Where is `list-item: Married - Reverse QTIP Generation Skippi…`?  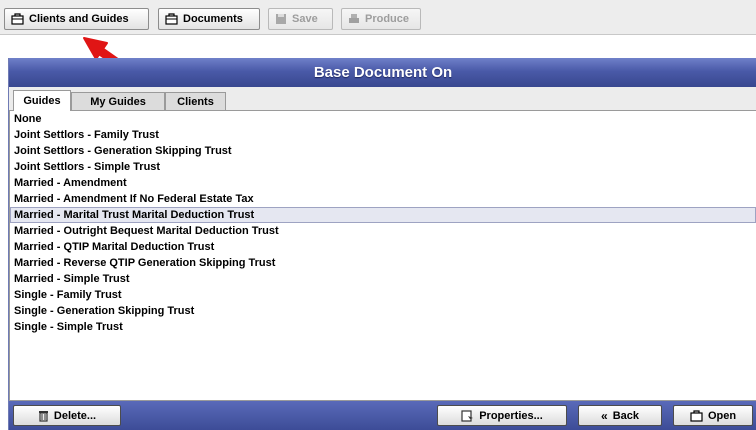
list-item: Married - Reverse QTIP Generation Skippi… is located at coordinates (383, 263).